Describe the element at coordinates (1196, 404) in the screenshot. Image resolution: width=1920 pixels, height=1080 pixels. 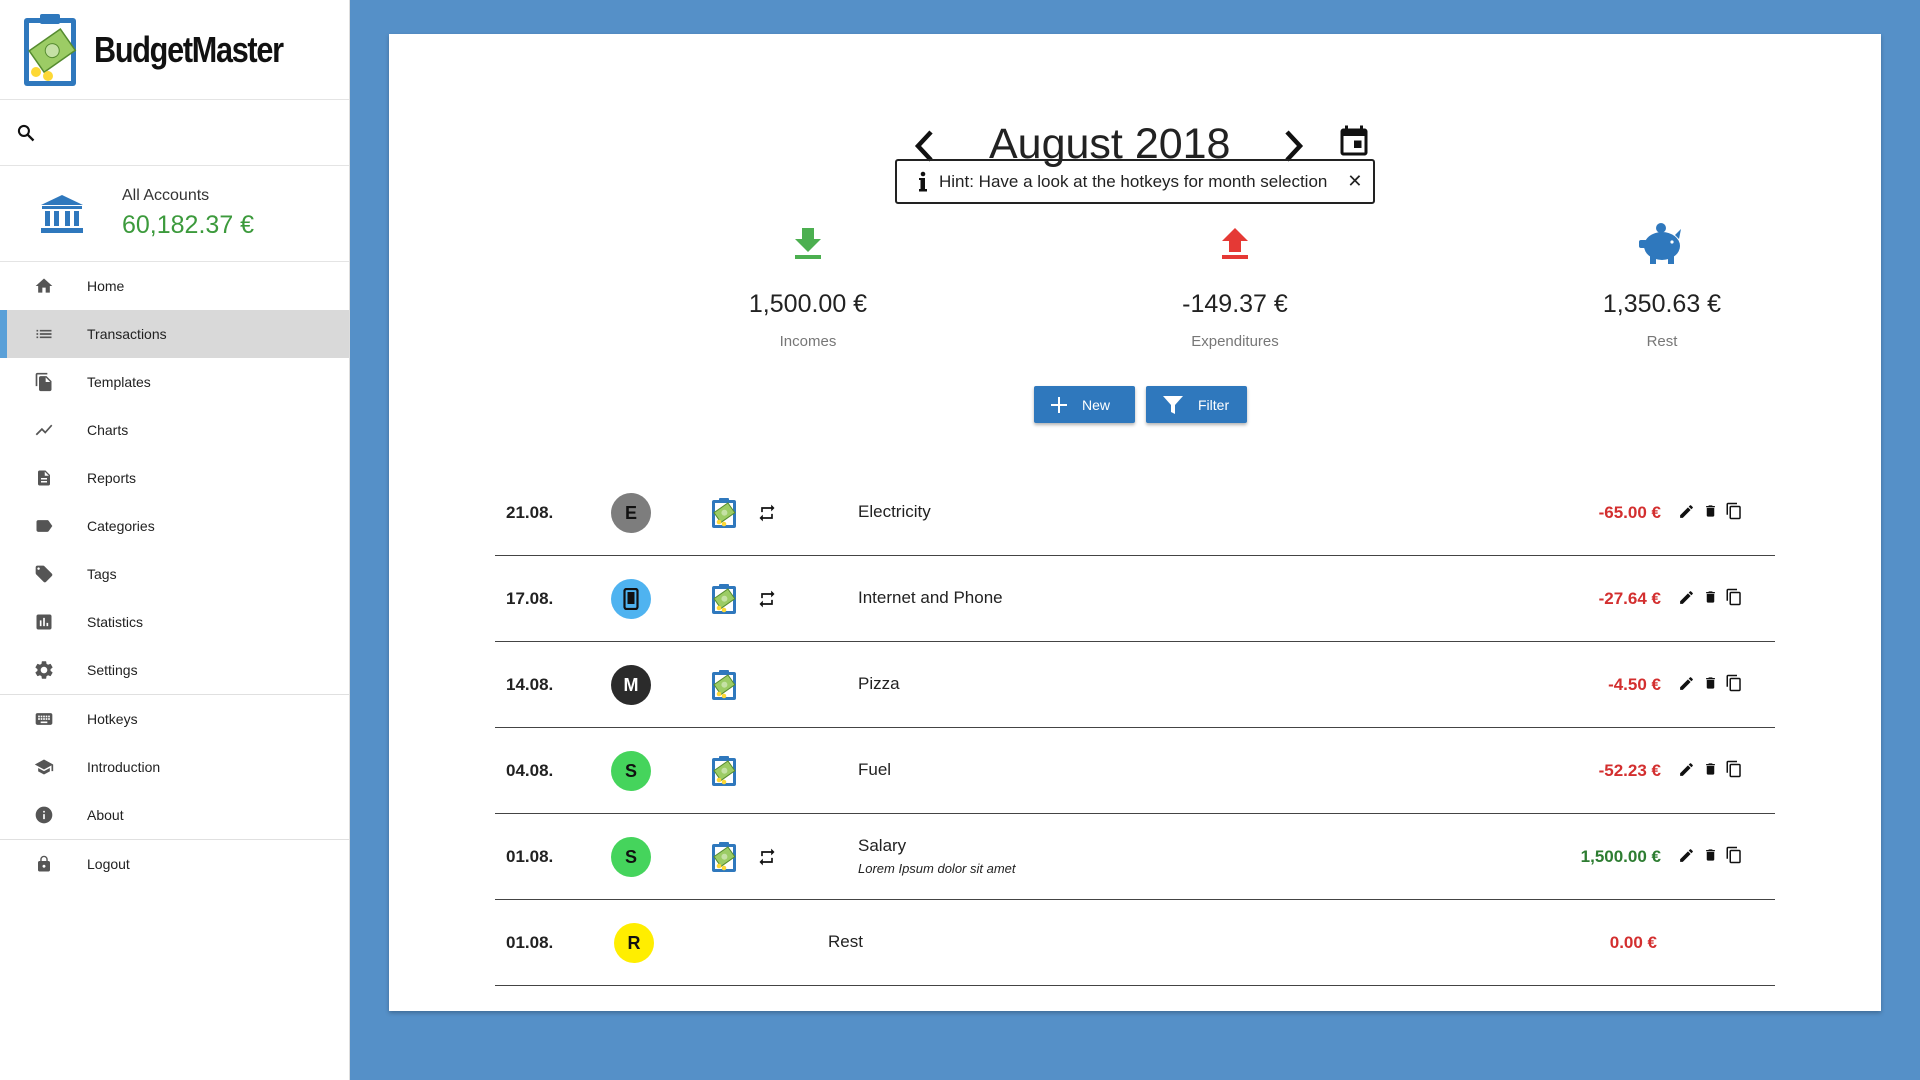
I see `filter-button: Filter` at that location.